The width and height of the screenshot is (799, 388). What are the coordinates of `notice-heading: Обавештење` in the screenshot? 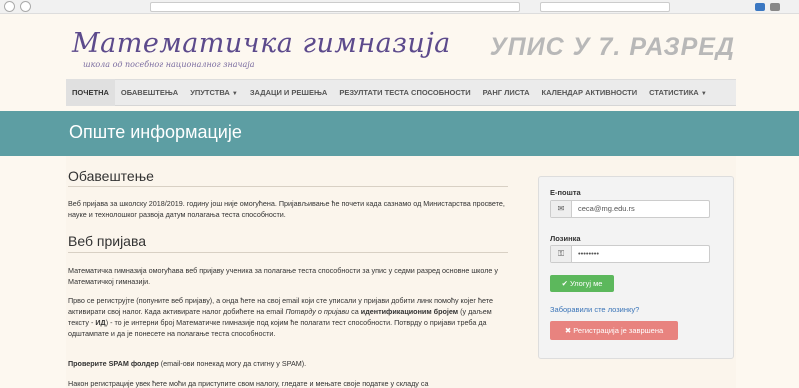 It's located at (111, 176).